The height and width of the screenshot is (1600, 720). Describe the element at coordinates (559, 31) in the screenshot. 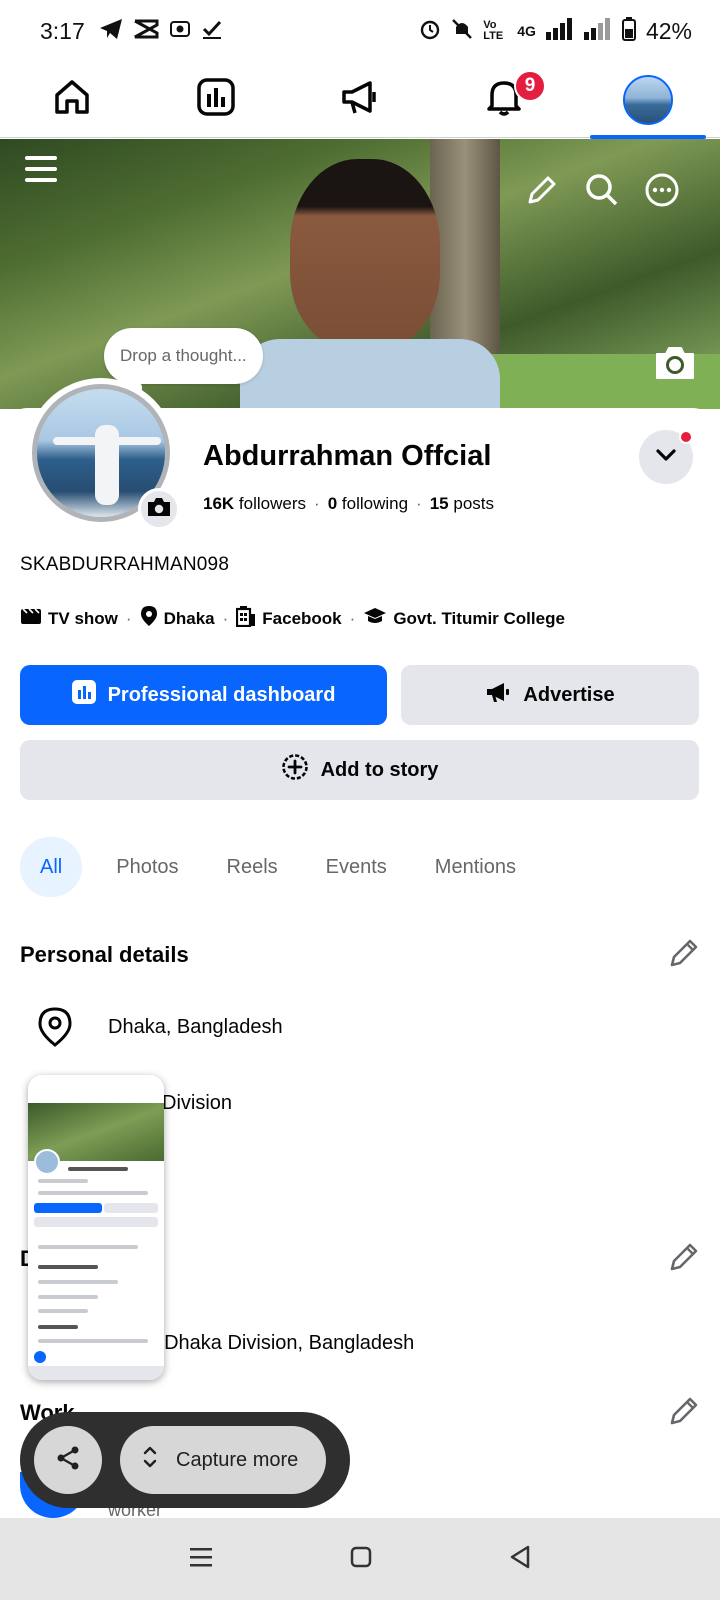

I see `signal-icon` at that location.